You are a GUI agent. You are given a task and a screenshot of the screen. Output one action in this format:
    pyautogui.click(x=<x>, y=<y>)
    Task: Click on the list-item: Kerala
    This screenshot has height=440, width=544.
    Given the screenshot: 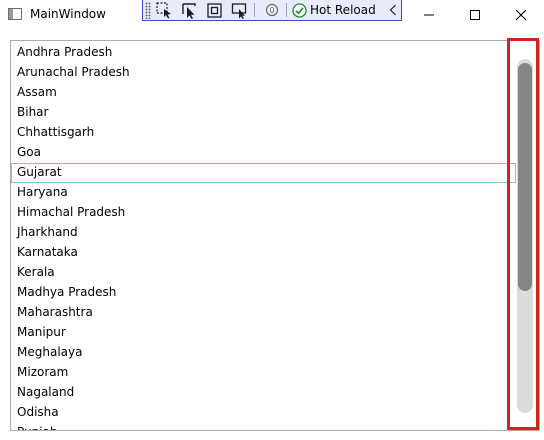 What is the action you would take?
    pyautogui.click(x=263, y=273)
    